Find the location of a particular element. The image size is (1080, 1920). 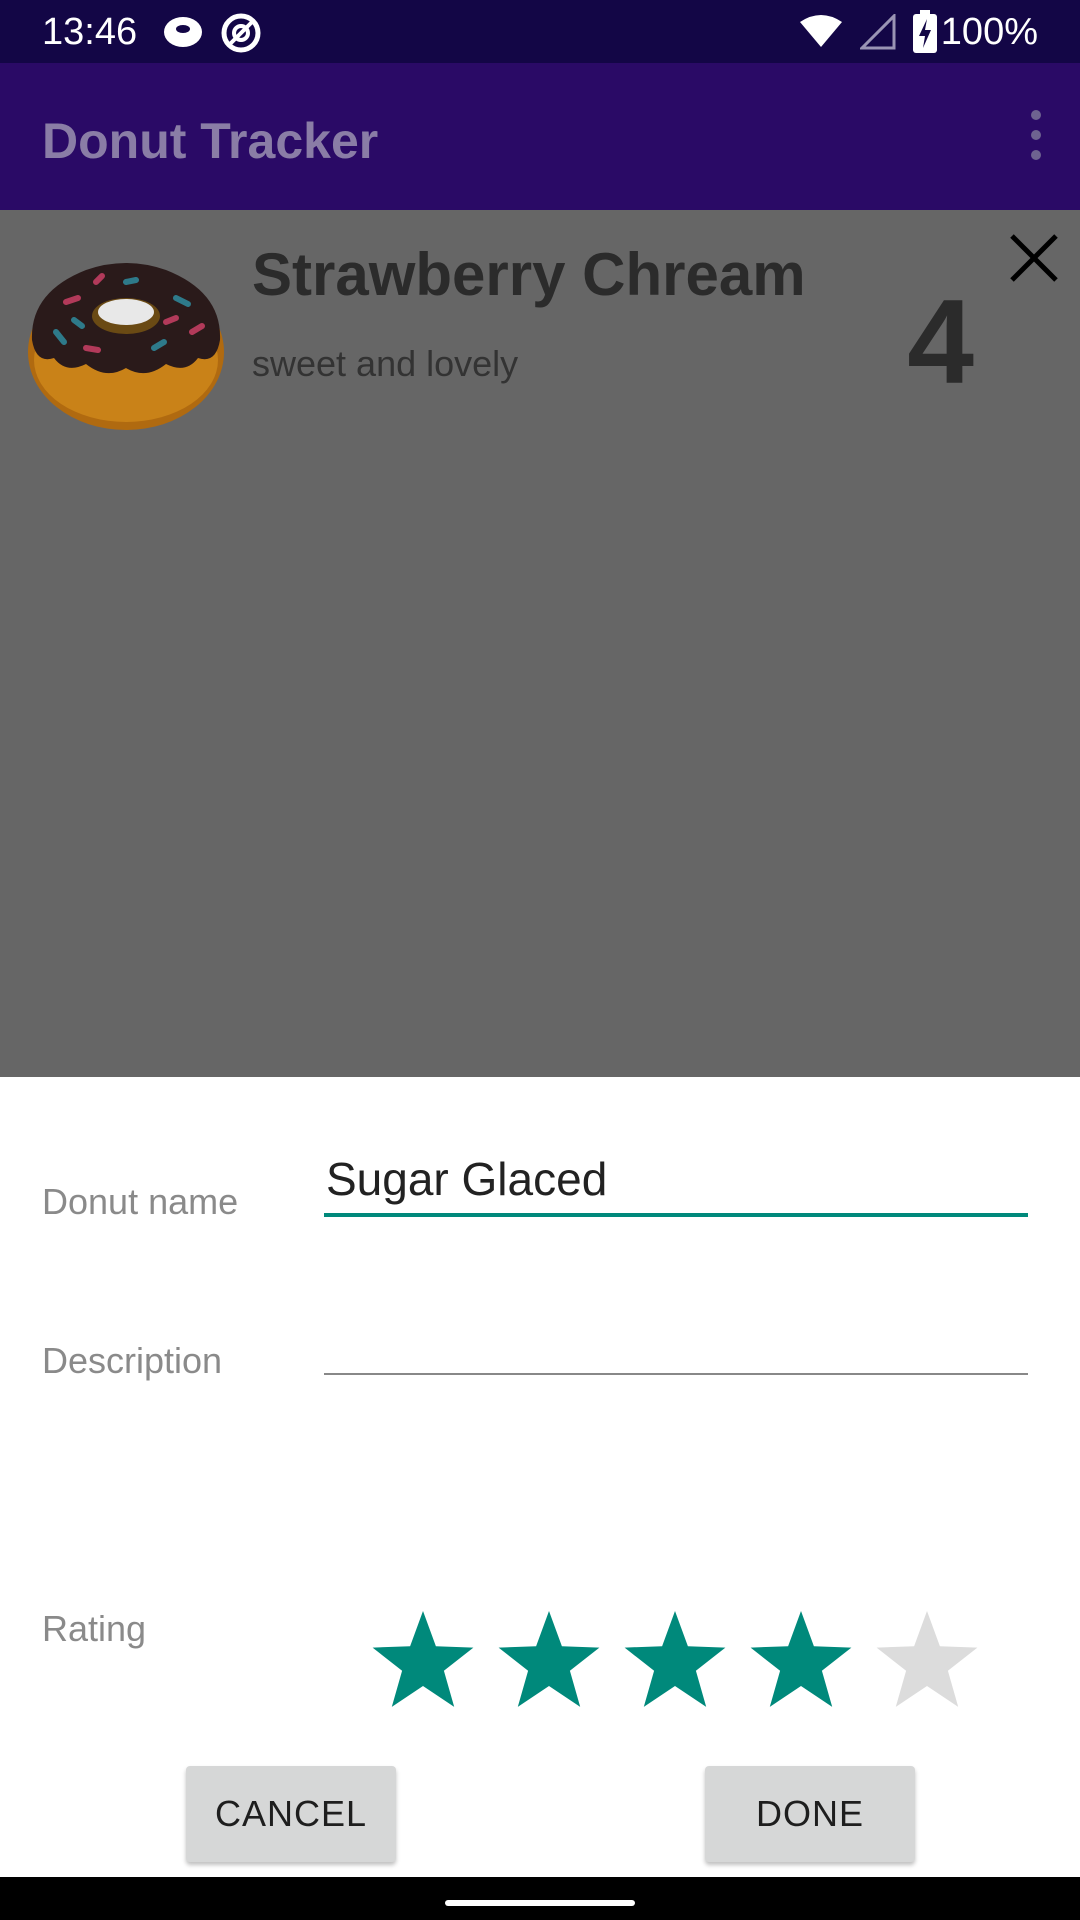

donut-name-input is located at coordinates (676, 1181).